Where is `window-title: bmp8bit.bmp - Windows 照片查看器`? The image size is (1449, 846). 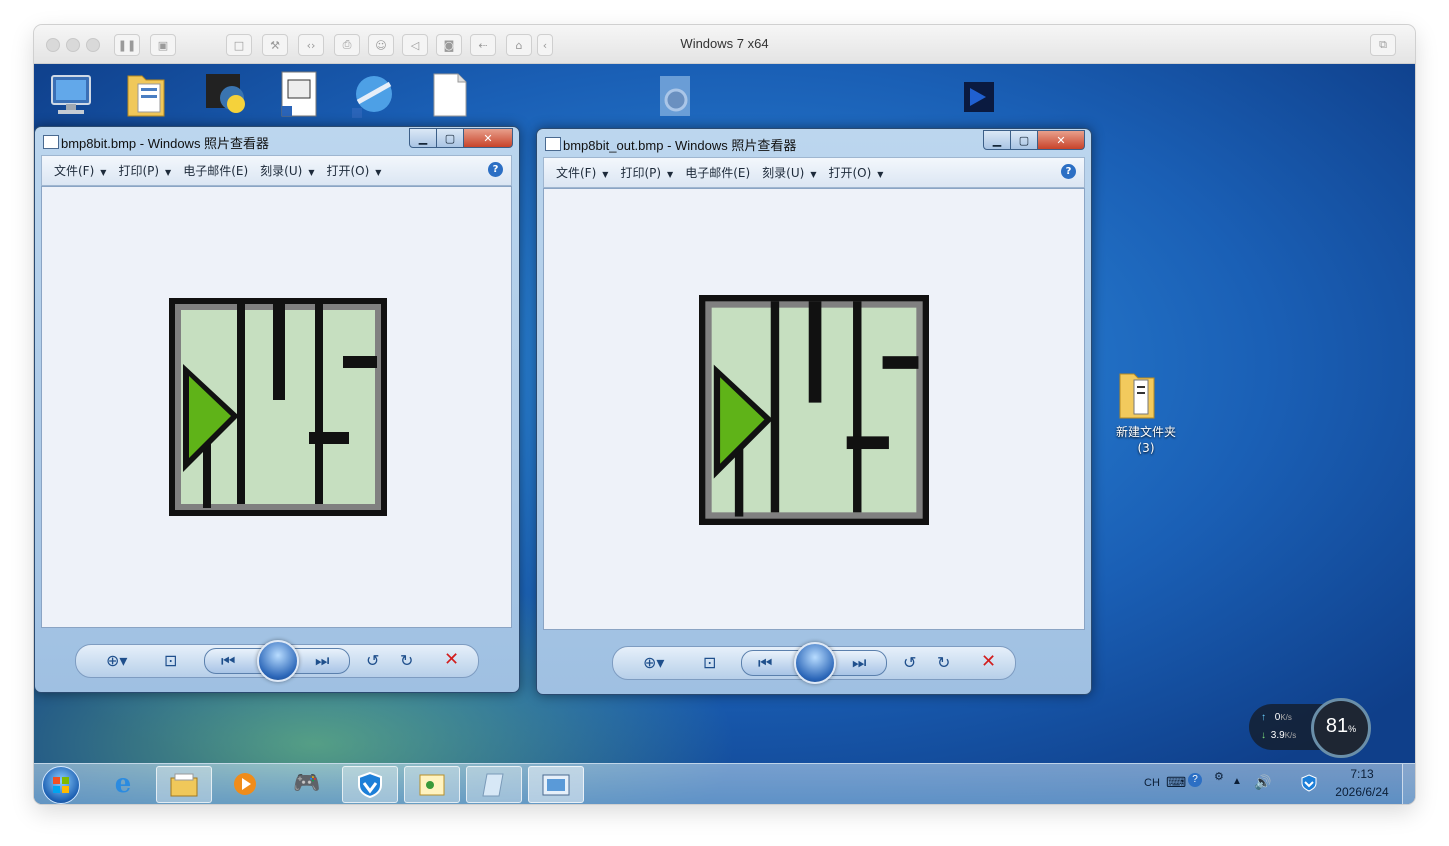
window-title: bmp8bit.bmp - Windows 照片查看器 is located at coordinates (165, 143).